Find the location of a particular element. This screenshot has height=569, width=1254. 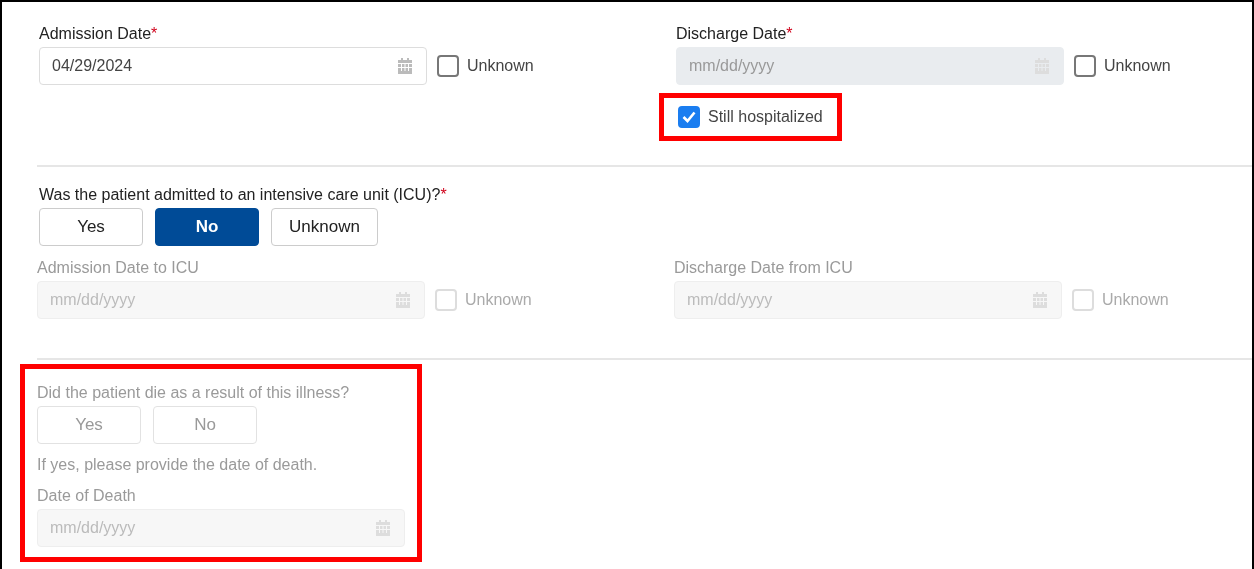

checkbox is located at coordinates (448, 66).